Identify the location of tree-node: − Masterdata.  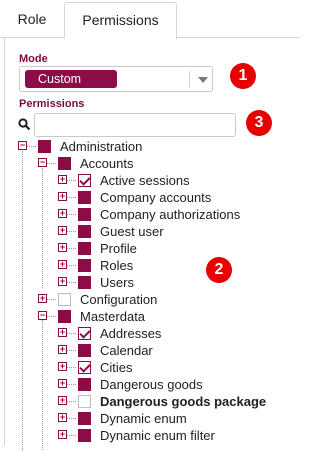
(150, 316).